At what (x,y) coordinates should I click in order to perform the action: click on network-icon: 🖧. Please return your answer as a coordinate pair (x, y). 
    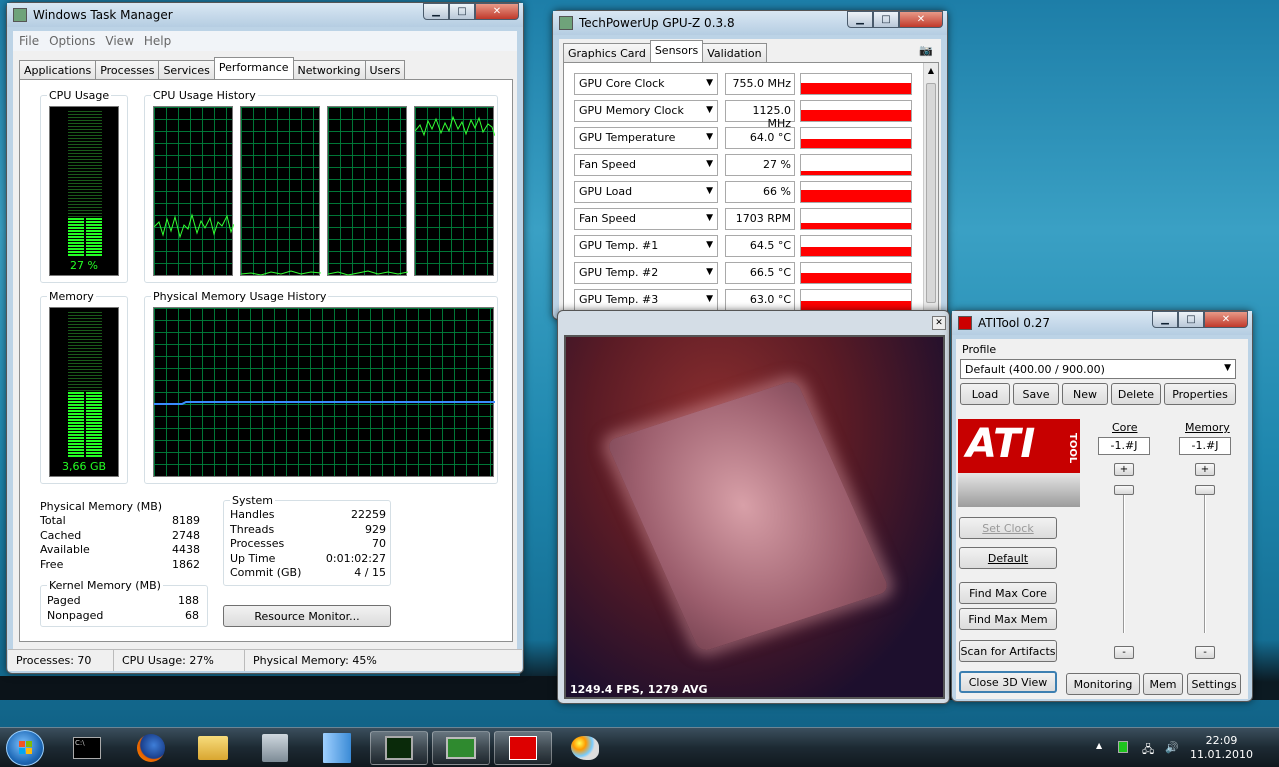
    Looking at the image, I should click on (1148, 750).